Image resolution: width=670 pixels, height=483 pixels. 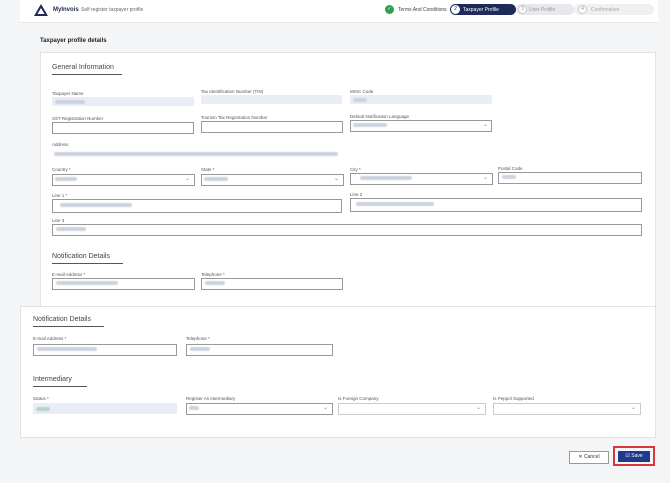 What do you see at coordinates (272, 127) in the screenshot?
I see `tourism-input` at bounding box center [272, 127].